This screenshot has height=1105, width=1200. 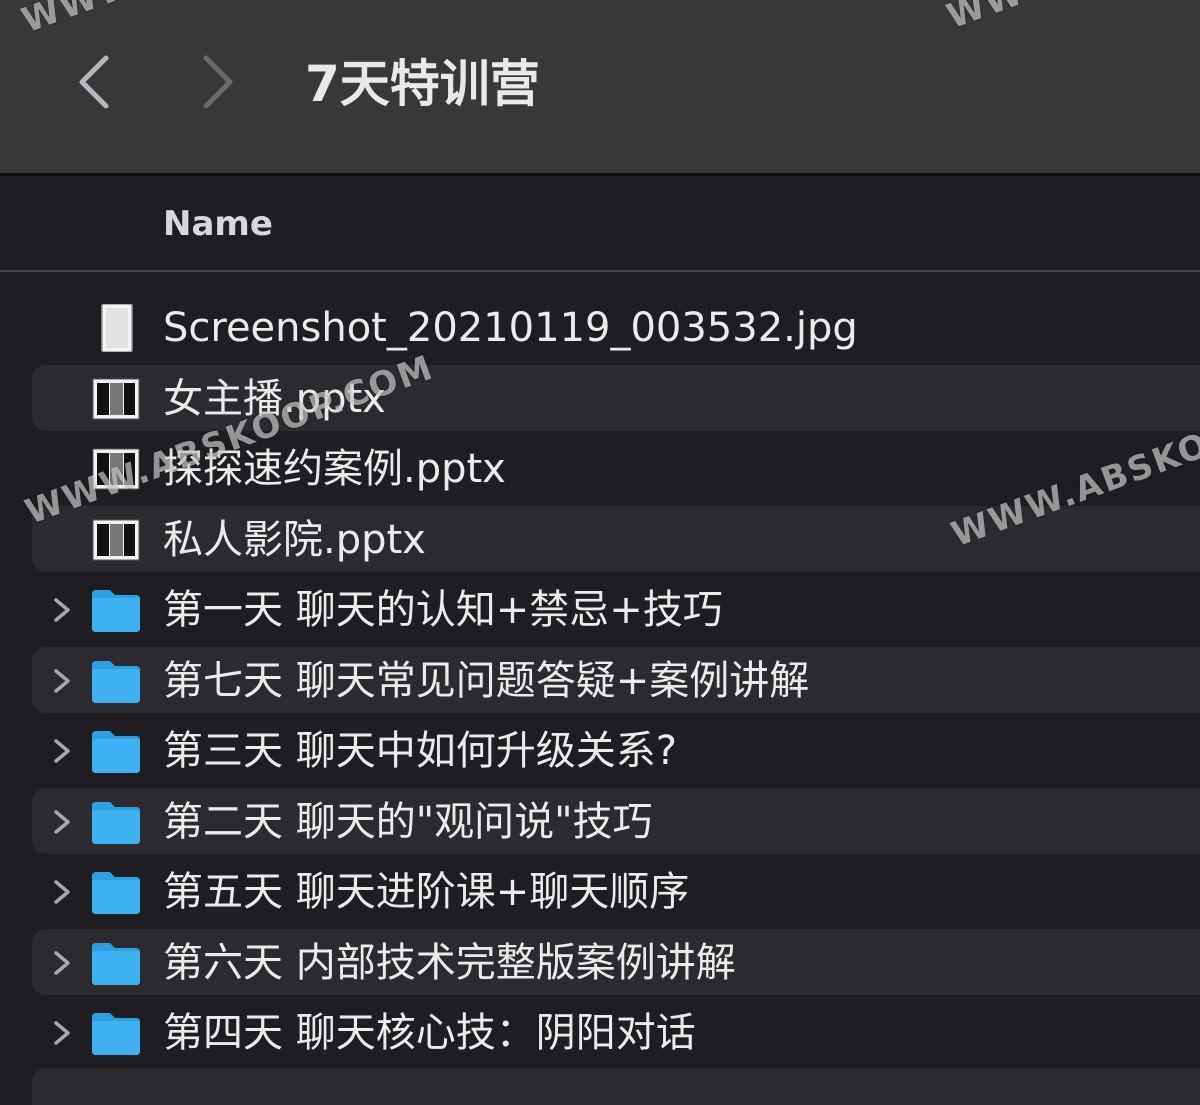 I want to click on file-row: Screenshot_20210119_003532.jpg, so click(x=600, y=327).